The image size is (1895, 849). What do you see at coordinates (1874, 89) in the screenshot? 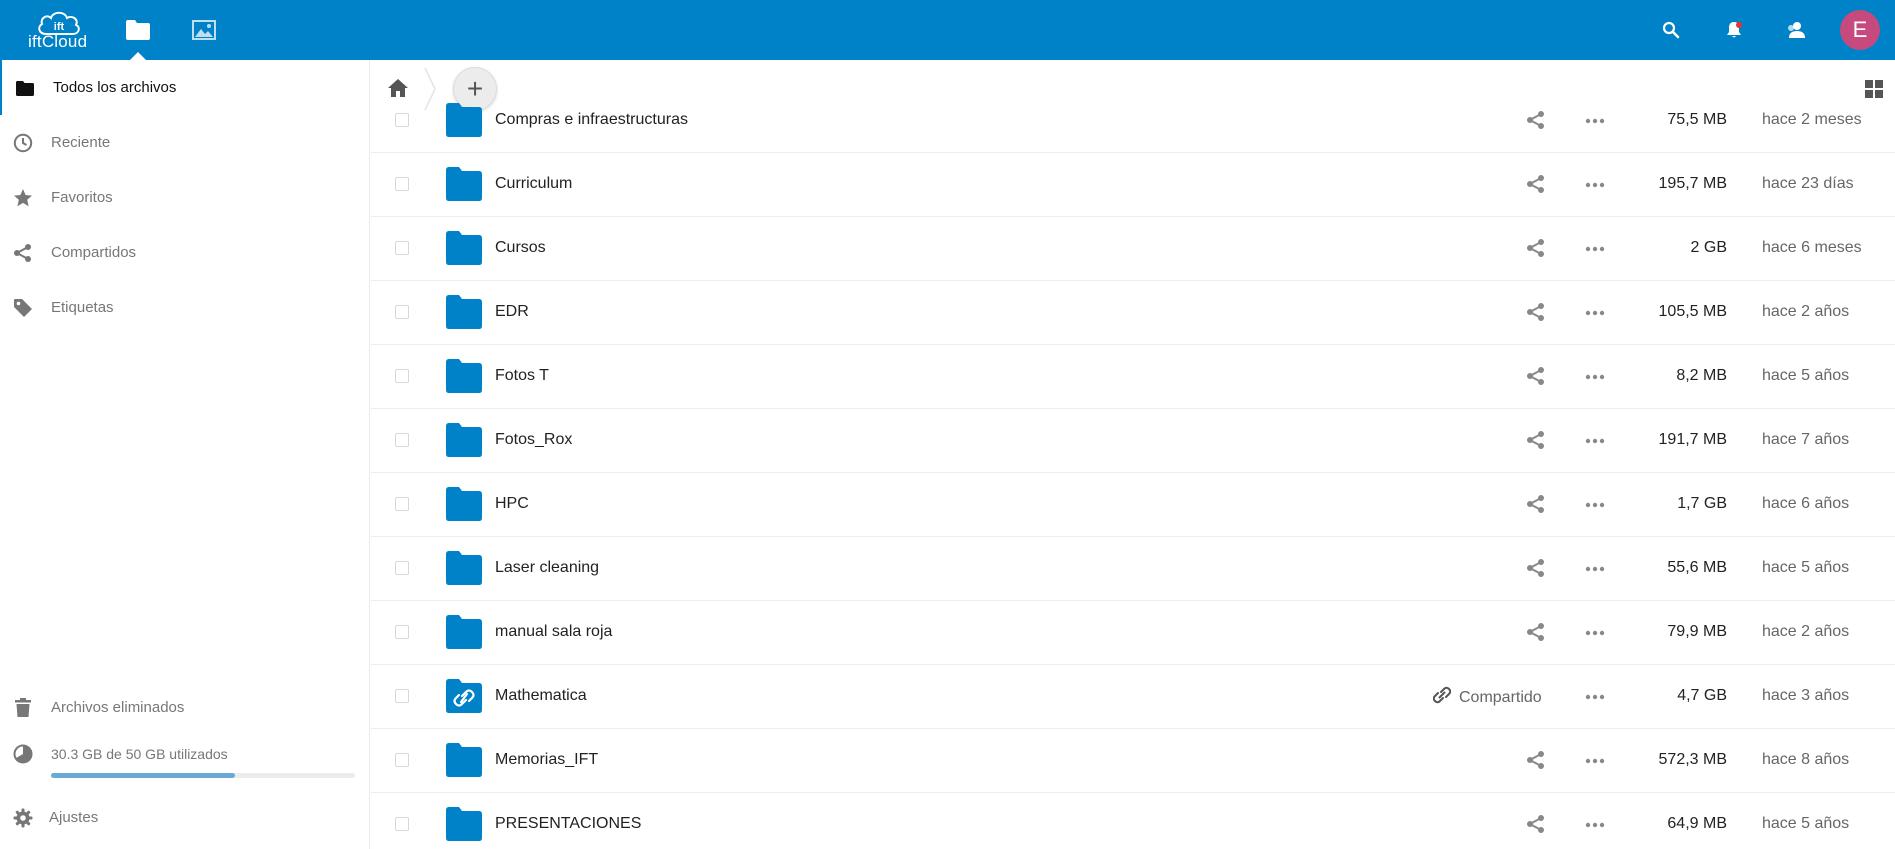
I see `grid-view-toggle` at bounding box center [1874, 89].